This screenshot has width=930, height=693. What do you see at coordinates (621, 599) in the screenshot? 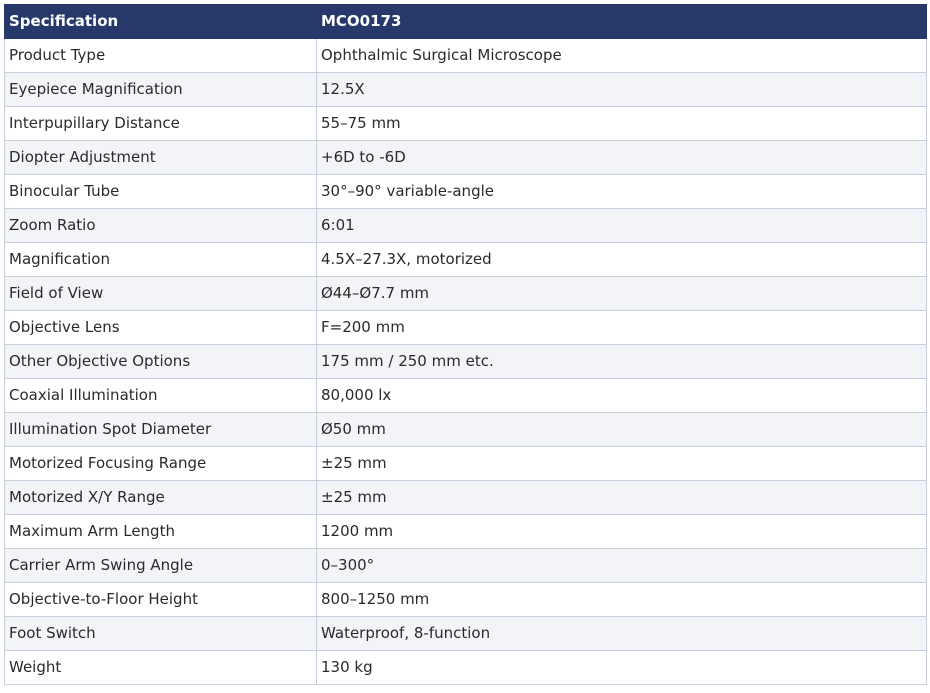
I see `spec-value: 800–1250 mm` at bounding box center [621, 599].